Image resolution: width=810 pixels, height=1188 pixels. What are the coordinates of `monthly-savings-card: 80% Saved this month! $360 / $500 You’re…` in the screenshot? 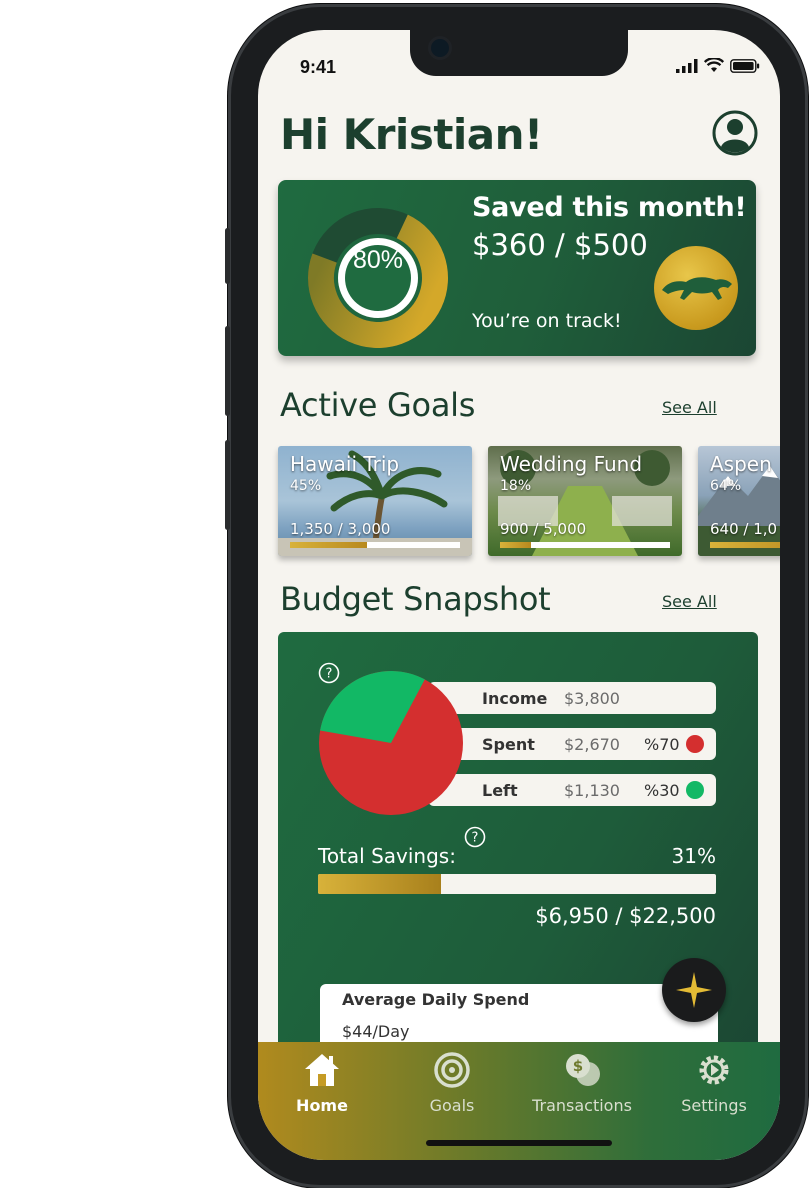 It's located at (517, 268).